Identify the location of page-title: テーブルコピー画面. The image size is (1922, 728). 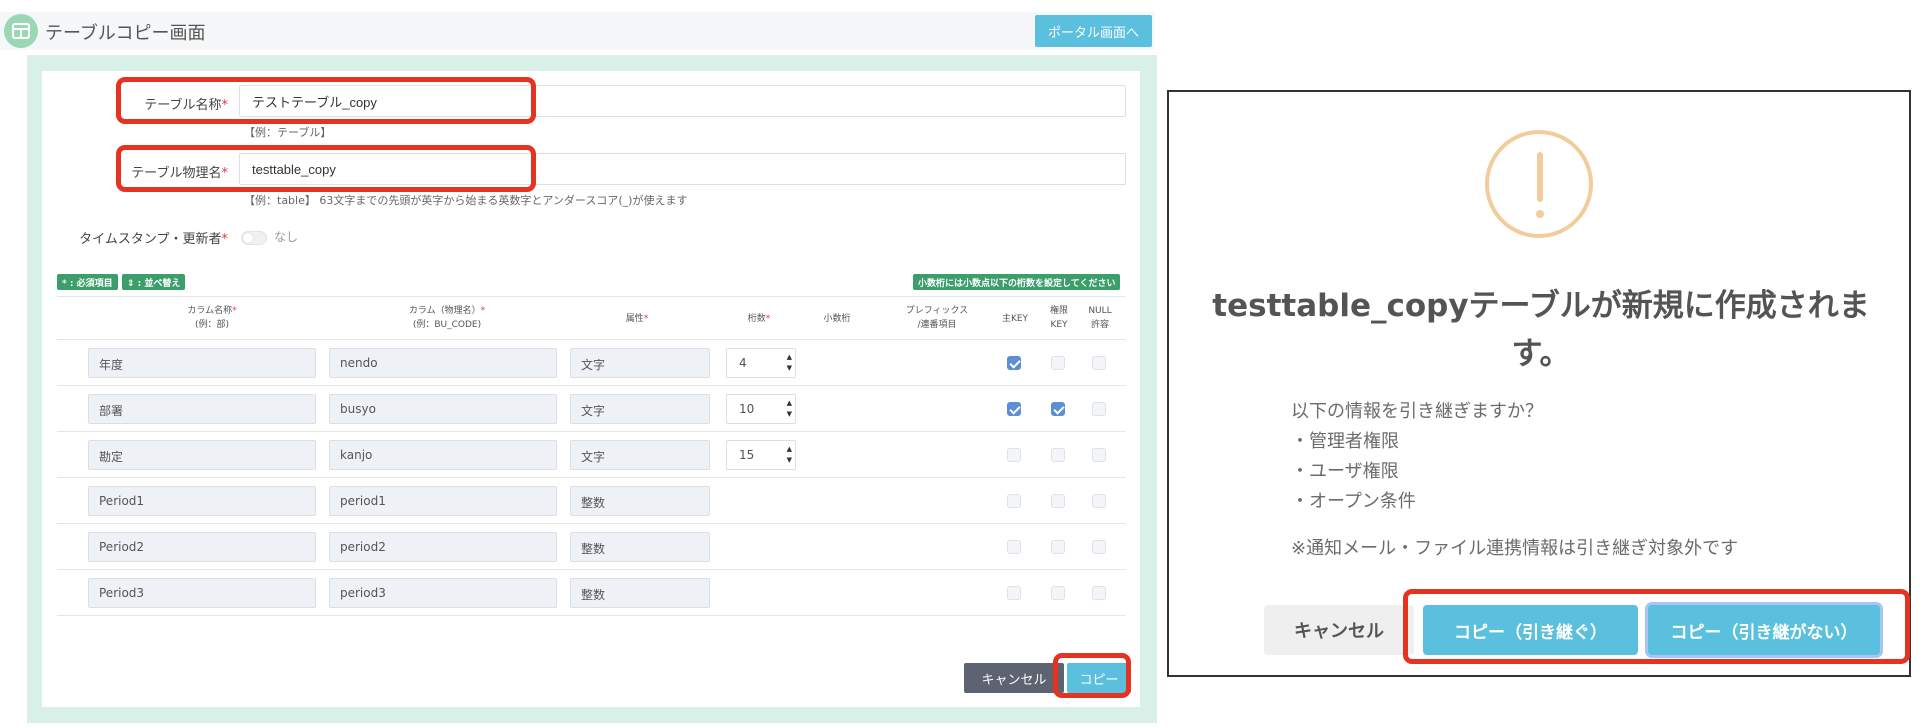
(125, 33).